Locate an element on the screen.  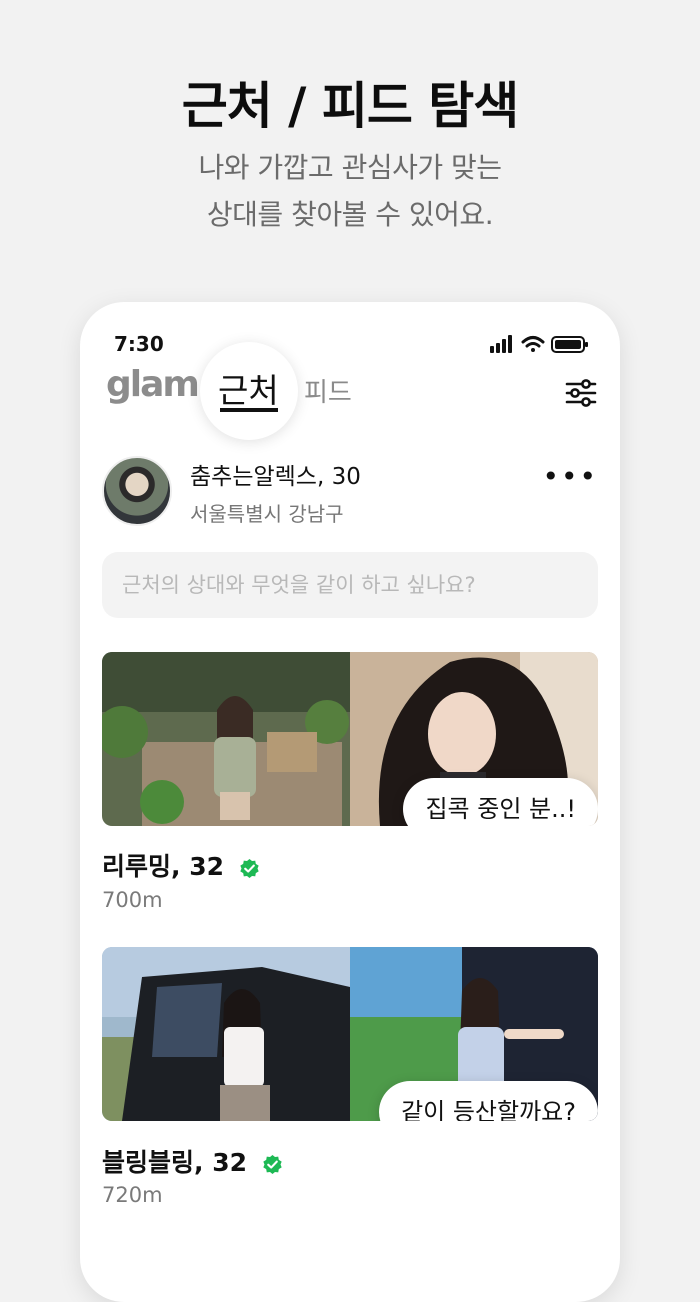
card-distance: 700m is located at coordinates (132, 900).